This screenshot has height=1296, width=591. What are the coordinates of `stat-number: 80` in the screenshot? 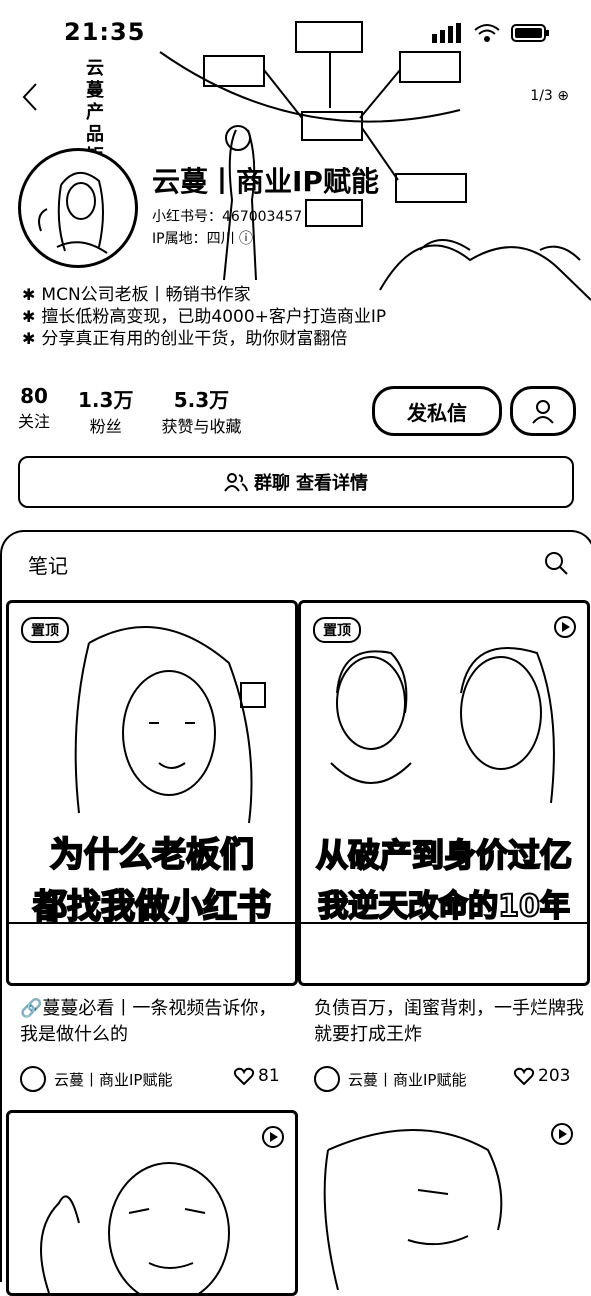 It's located at (34, 396).